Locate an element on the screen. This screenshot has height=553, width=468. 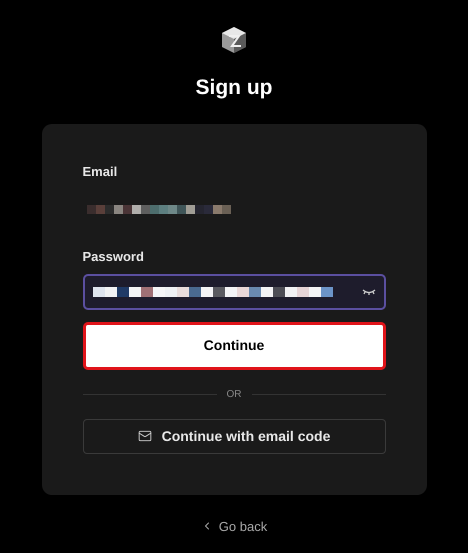
or-divider-text: OR is located at coordinates (234, 395).